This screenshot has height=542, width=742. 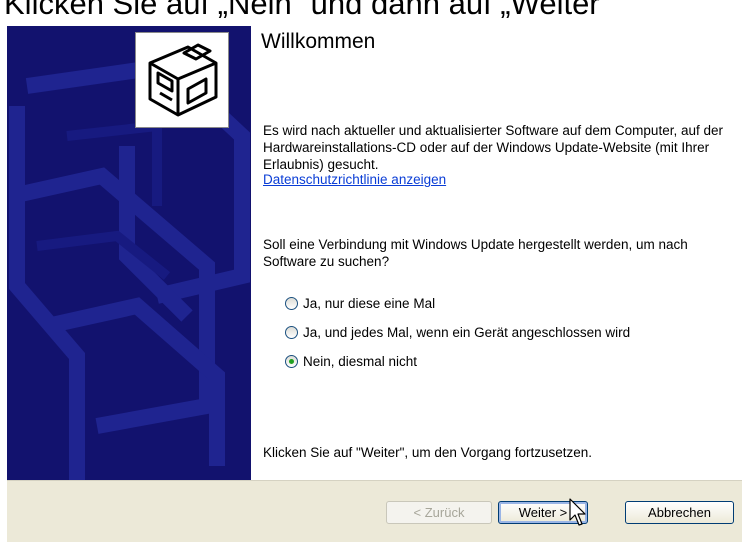 I want to click on mouse-pointer-icon, so click(x=577, y=512).